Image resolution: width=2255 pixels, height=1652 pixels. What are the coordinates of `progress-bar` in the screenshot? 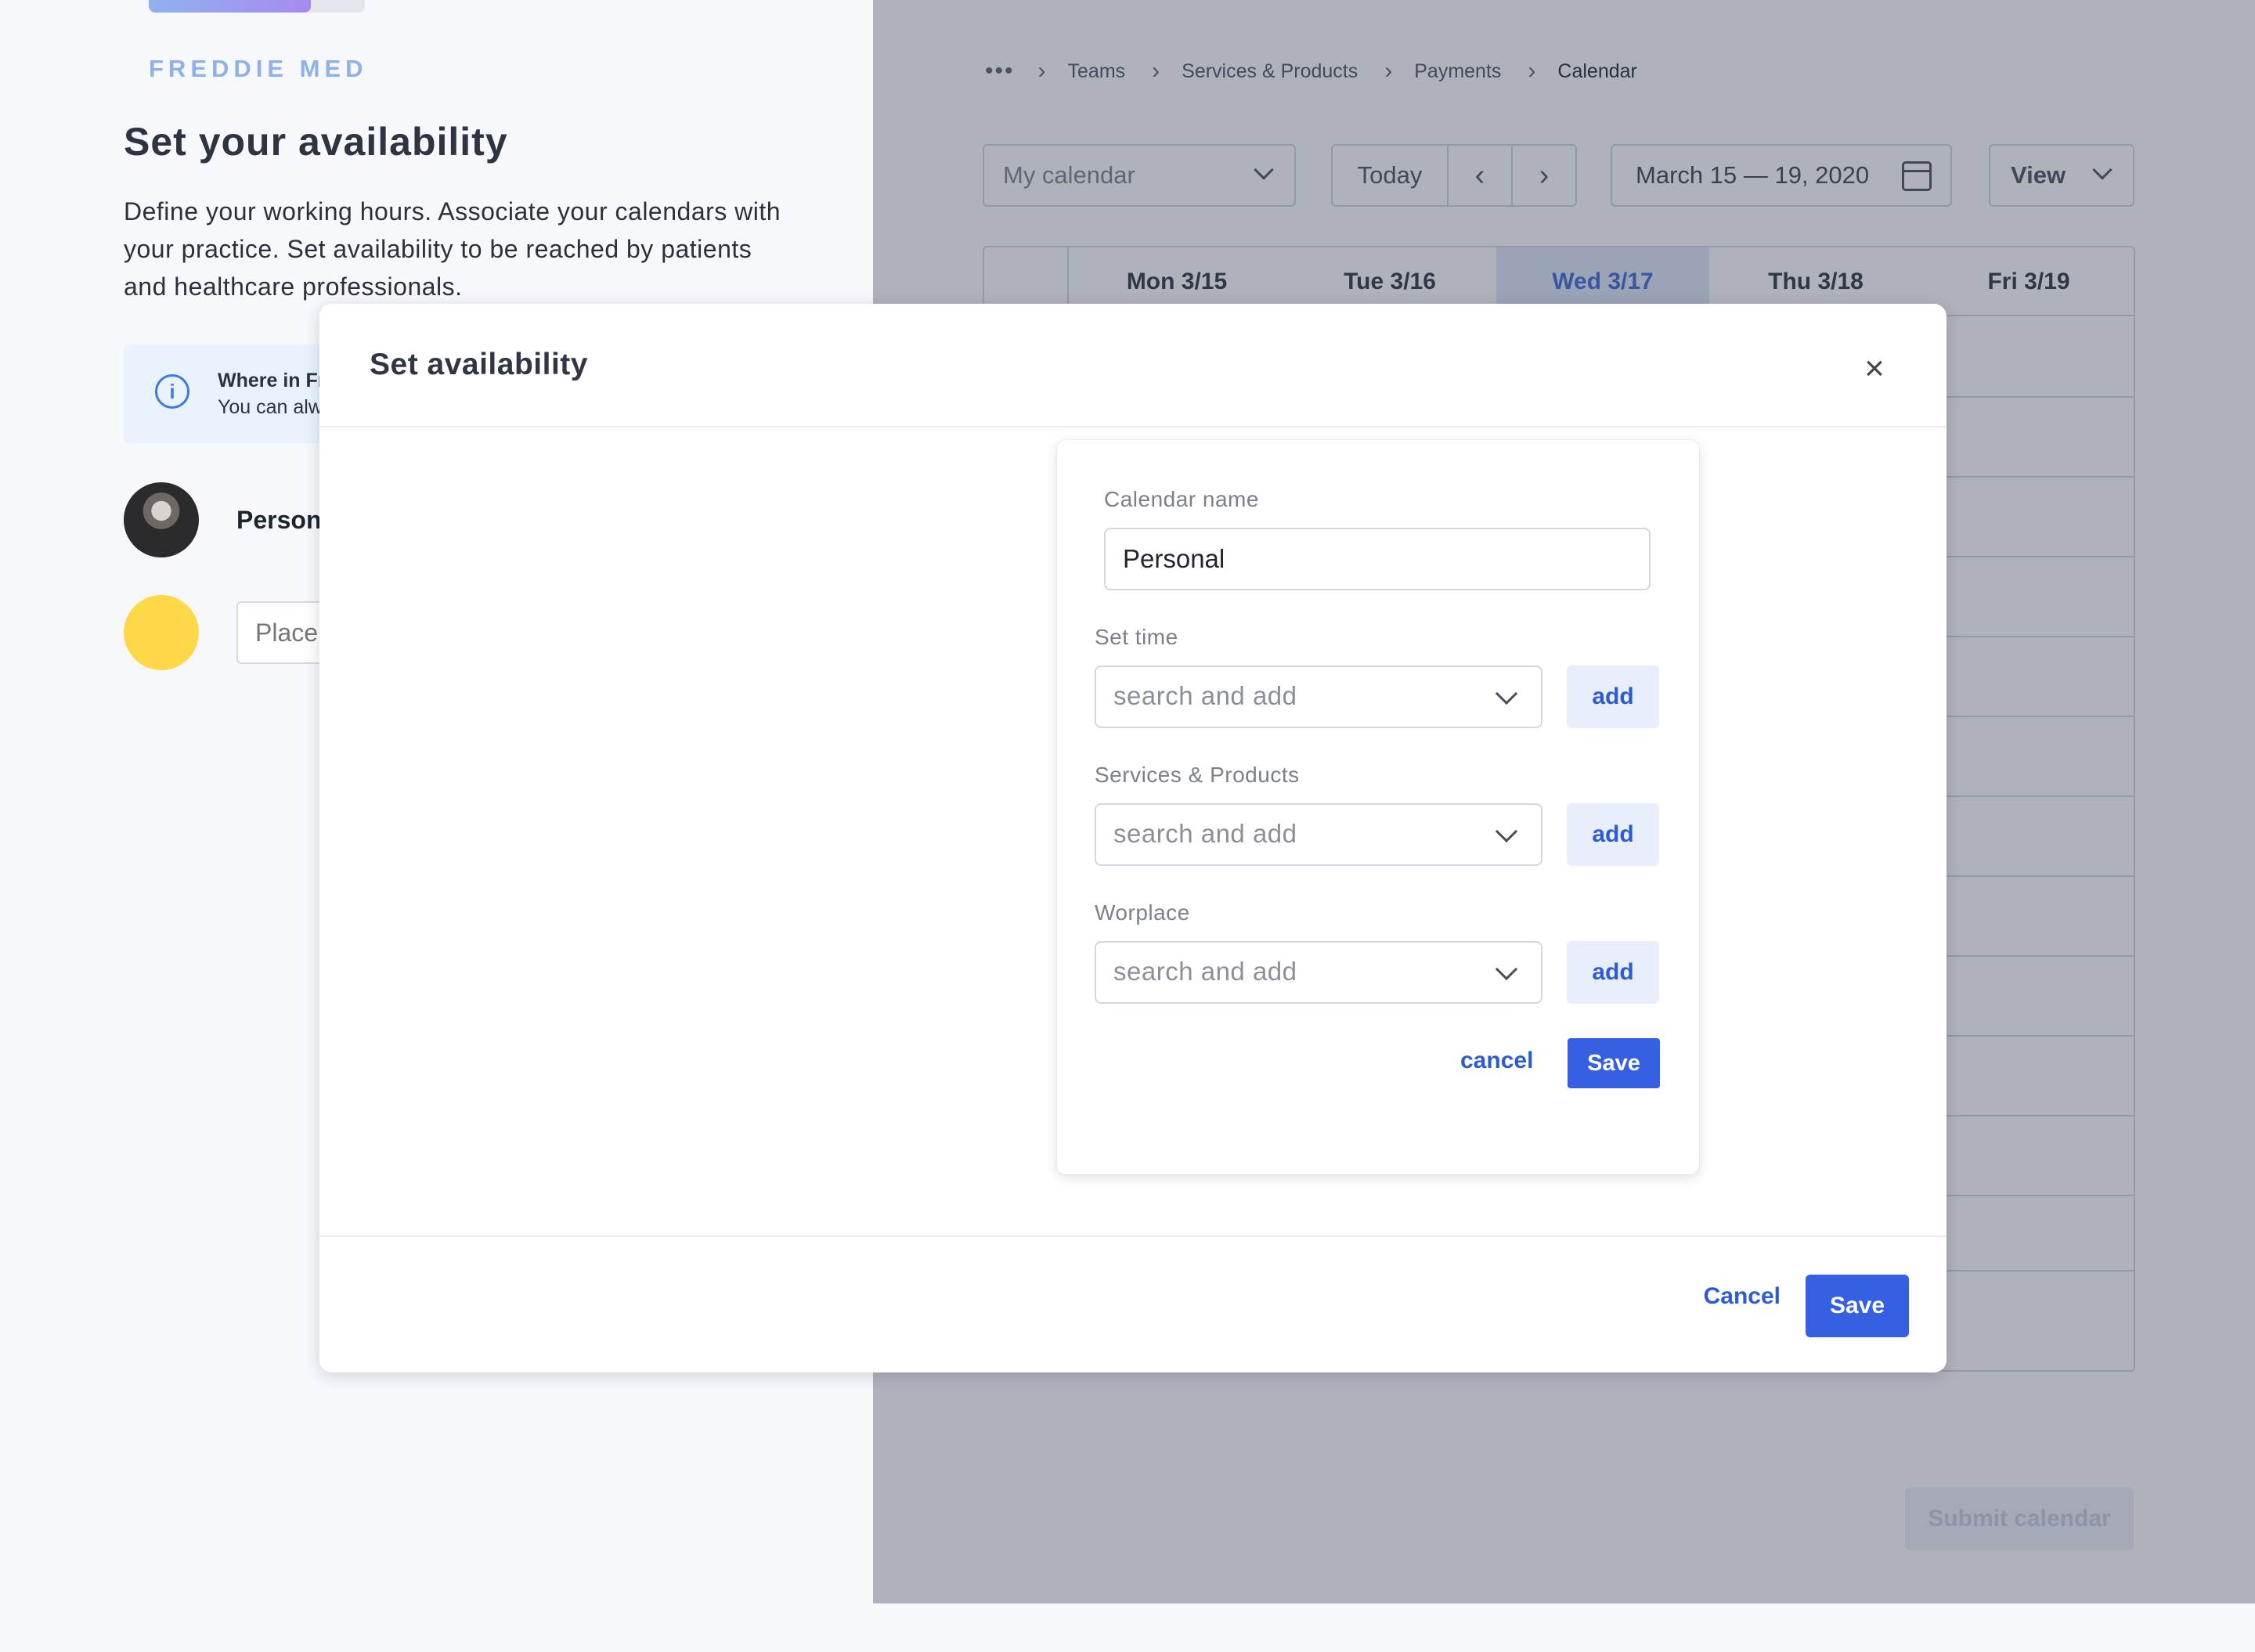 It's located at (257, 6).